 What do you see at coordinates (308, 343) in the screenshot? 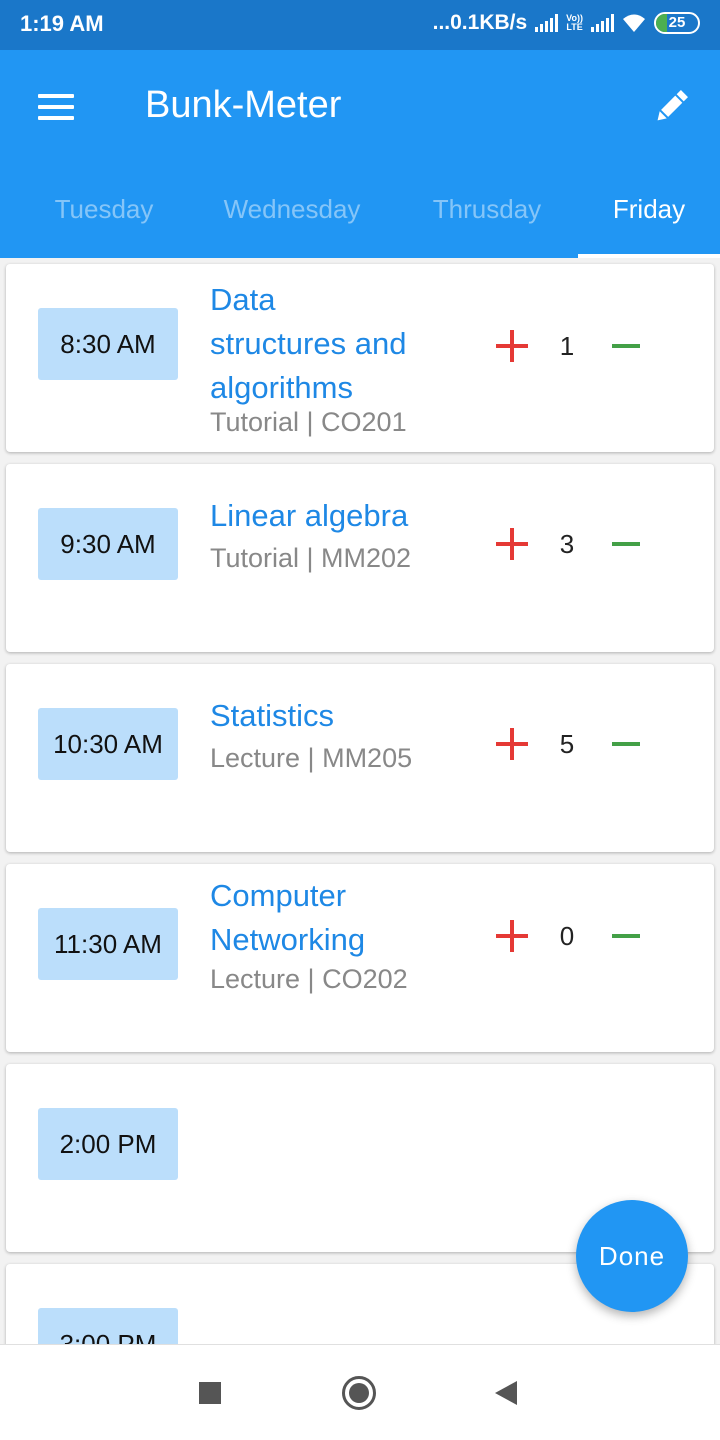
I see `course-name-line: structures and` at bounding box center [308, 343].